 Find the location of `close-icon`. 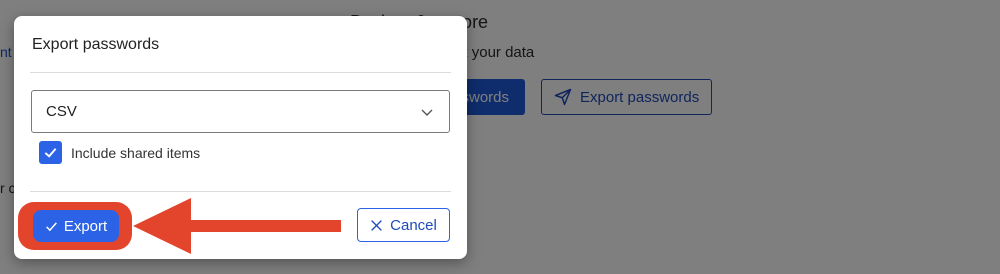

close-icon is located at coordinates (376, 225).